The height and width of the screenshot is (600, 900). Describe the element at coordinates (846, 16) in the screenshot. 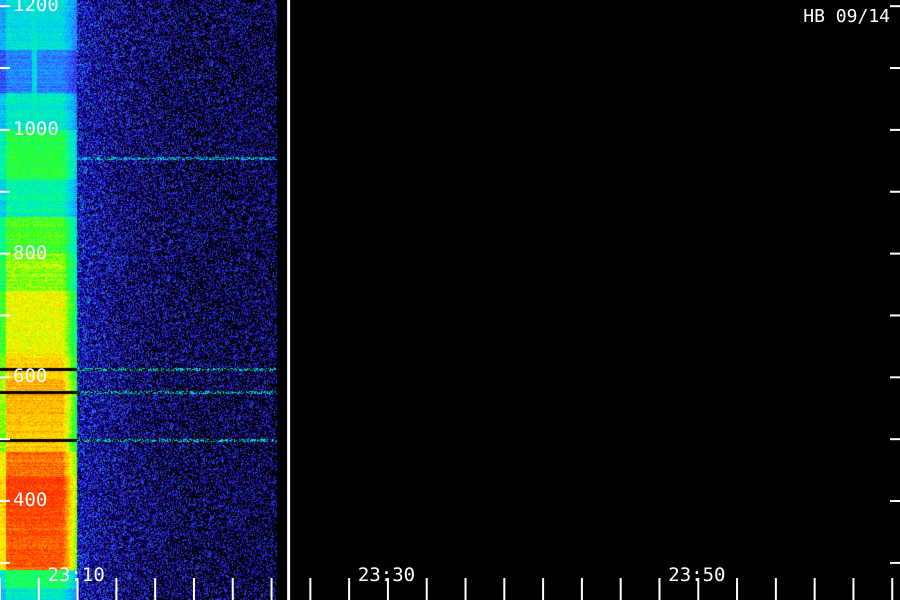

I see `station-date-label: HB 09/14` at that location.